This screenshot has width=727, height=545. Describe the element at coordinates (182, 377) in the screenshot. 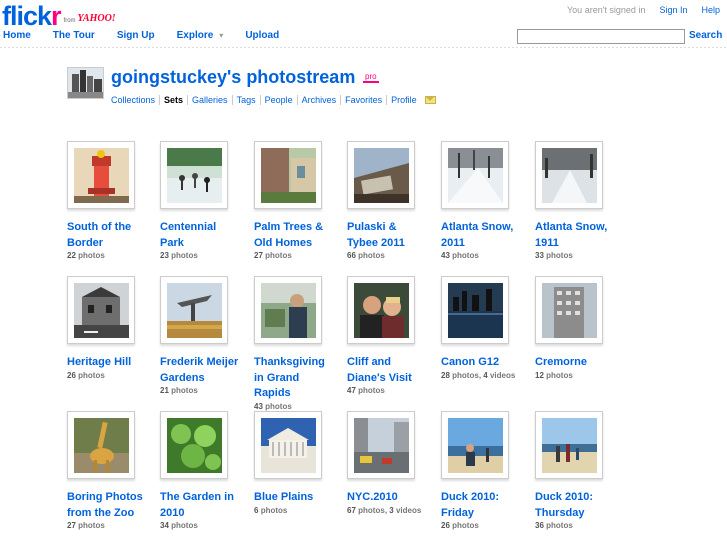

I see `set-title-line: Gardens` at that location.